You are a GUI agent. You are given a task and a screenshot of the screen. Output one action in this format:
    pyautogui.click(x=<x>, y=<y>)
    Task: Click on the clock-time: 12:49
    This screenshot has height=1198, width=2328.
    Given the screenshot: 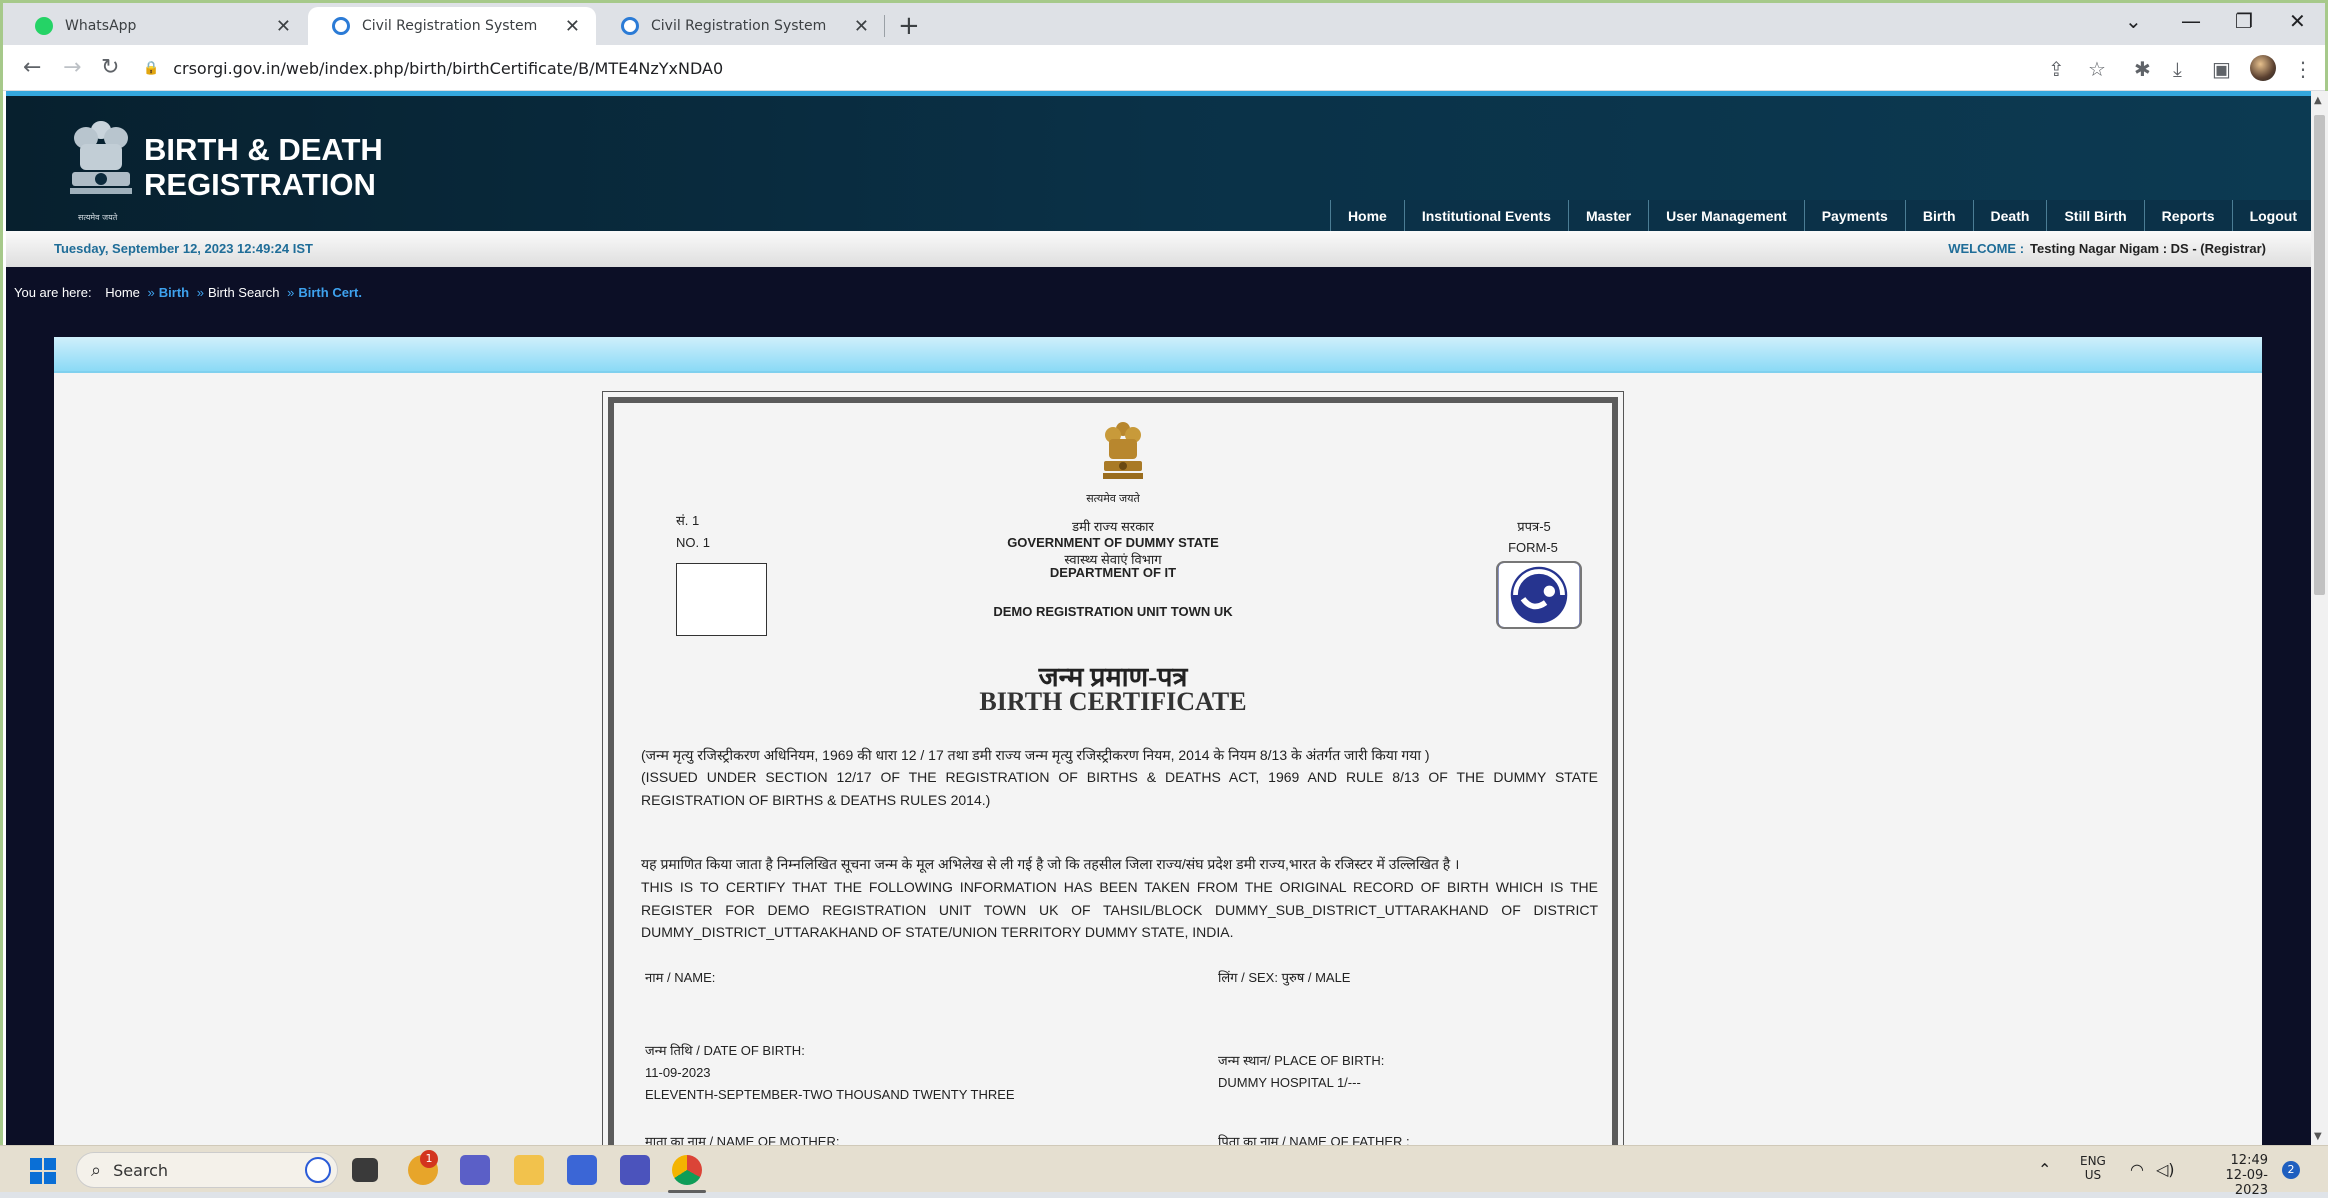 What is the action you would take?
    pyautogui.click(x=2249, y=1160)
    